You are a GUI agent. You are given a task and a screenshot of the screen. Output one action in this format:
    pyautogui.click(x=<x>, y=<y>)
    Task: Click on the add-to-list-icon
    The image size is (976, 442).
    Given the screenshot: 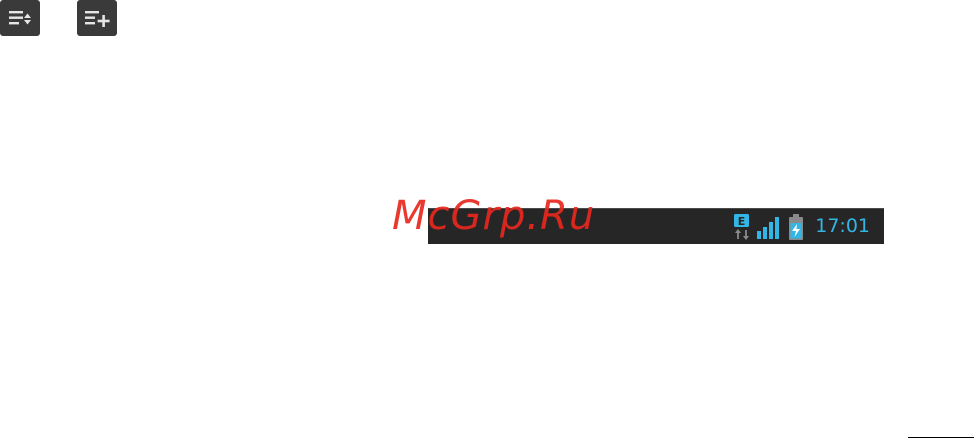 What is the action you would take?
    pyautogui.click(x=97, y=19)
    